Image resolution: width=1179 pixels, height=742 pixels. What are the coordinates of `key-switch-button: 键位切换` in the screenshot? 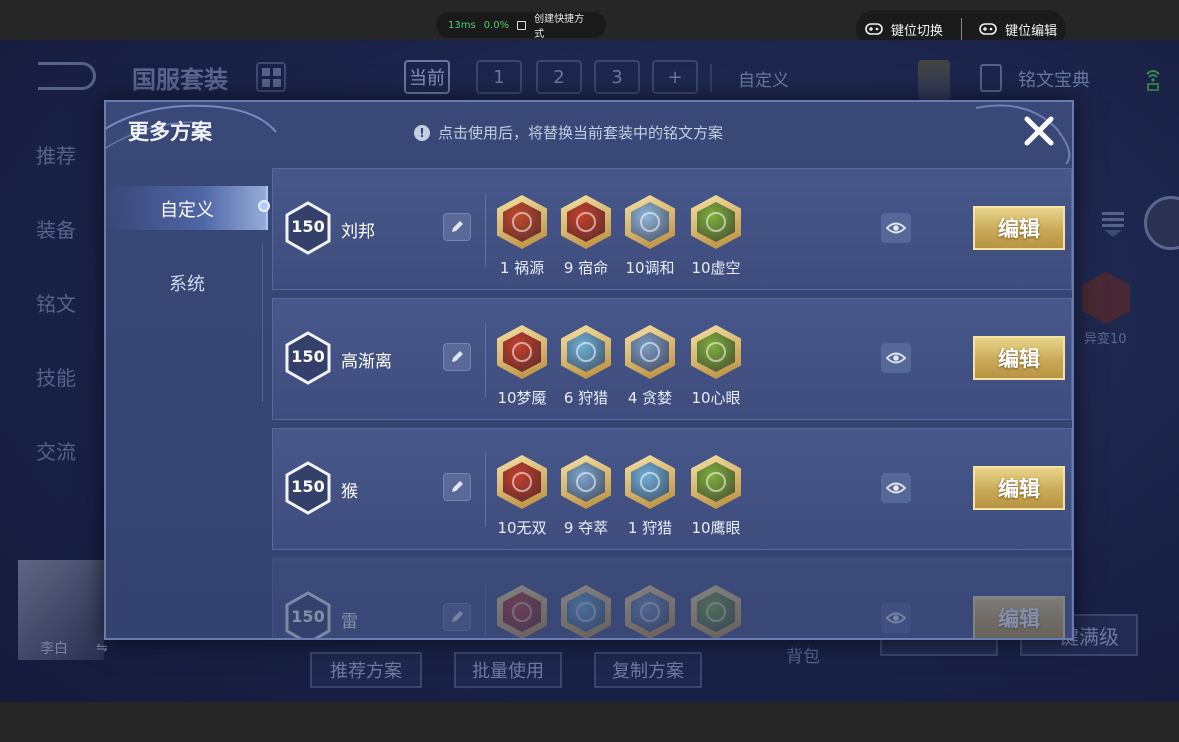 It's located at (904, 29).